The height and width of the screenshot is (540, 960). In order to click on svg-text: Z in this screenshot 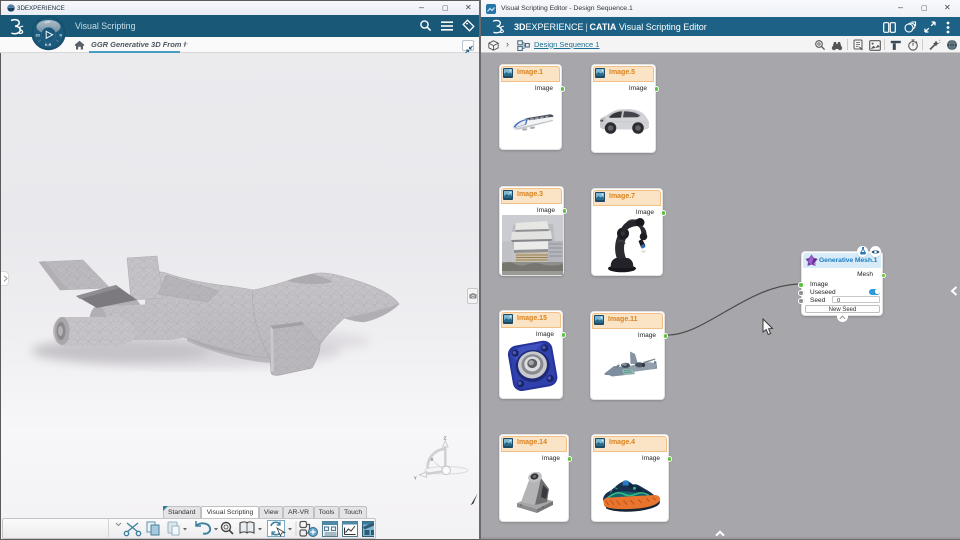, I will do `click(444, 439)`.